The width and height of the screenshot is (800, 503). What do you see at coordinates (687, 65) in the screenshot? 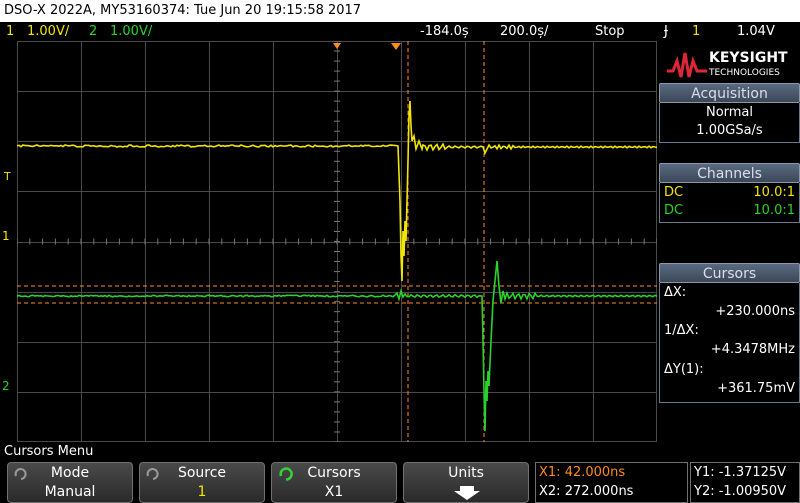
I see `keysight-wave-icon` at bounding box center [687, 65].